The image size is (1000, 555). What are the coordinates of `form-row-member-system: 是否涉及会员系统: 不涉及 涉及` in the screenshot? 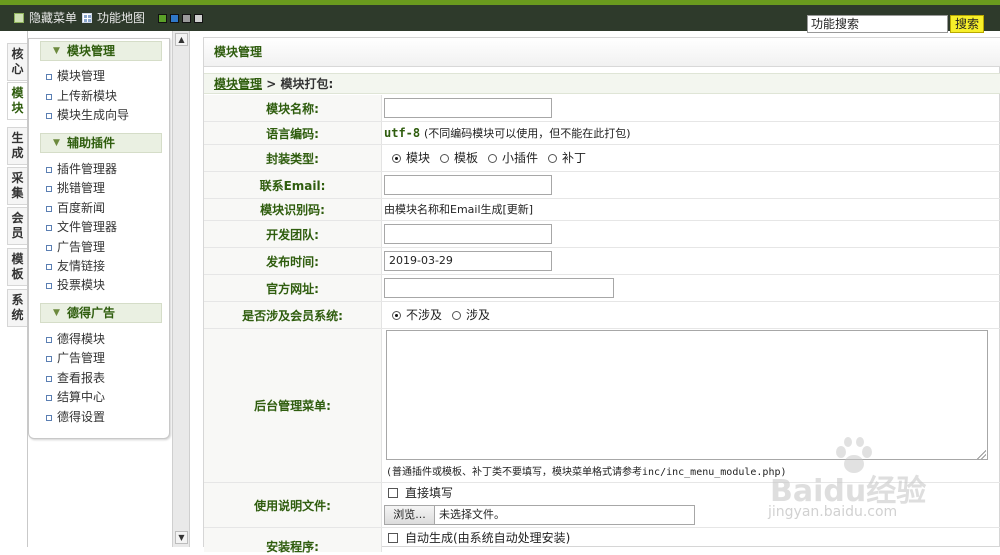 It's located at (602, 315).